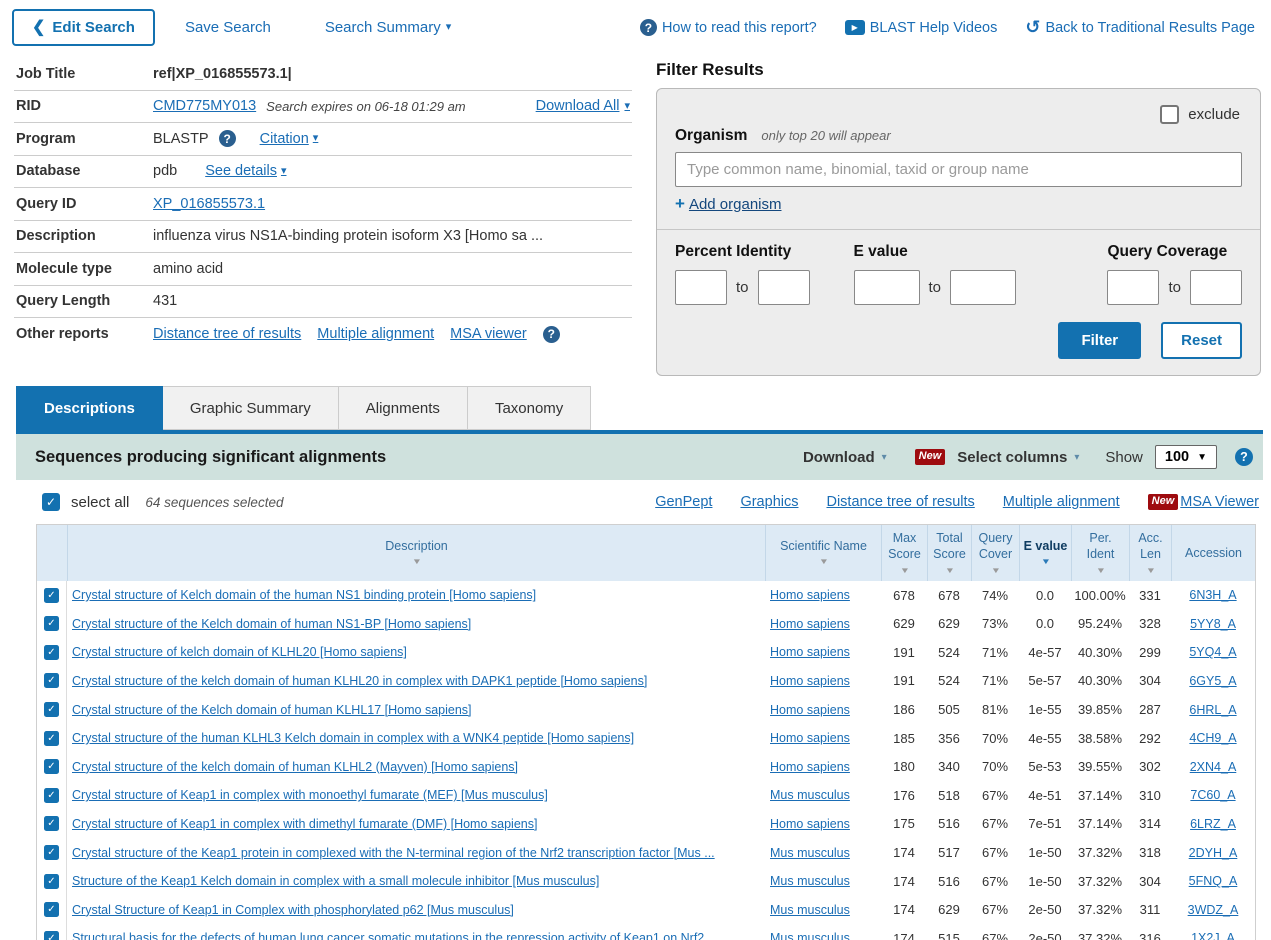  I want to click on add-organism-link: Add organism, so click(735, 204).